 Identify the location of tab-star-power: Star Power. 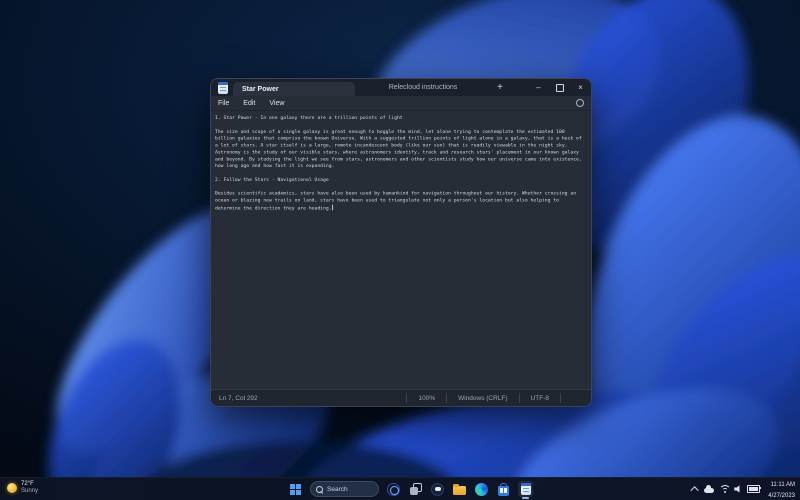
(294, 89).